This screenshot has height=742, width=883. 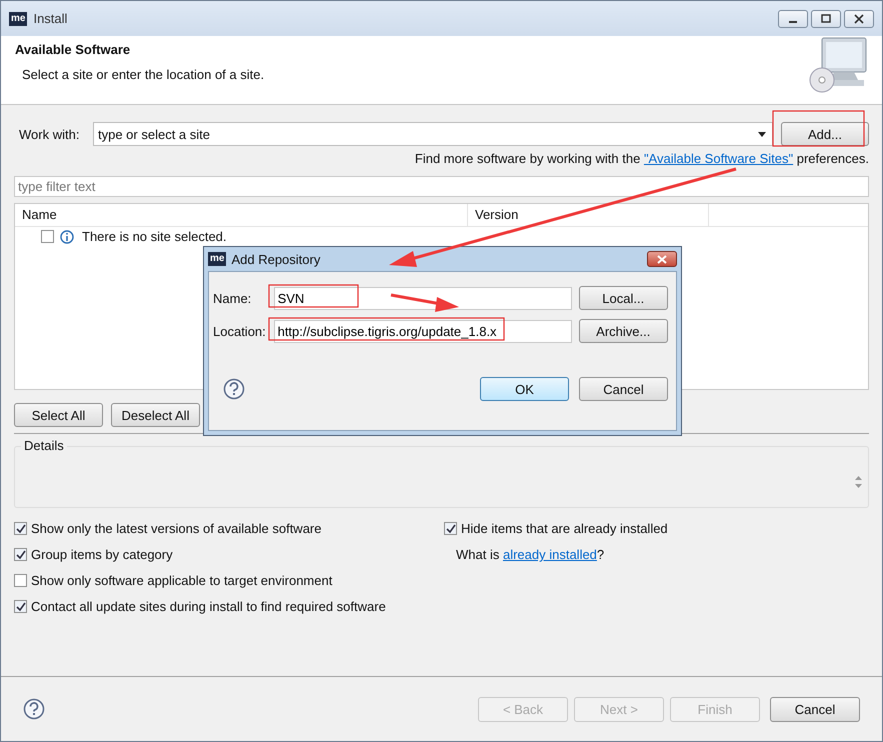 What do you see at coordinates (815, 709) in the screenshot?
I see `wizard-button: Cancel` at bounding box center [815, 709].